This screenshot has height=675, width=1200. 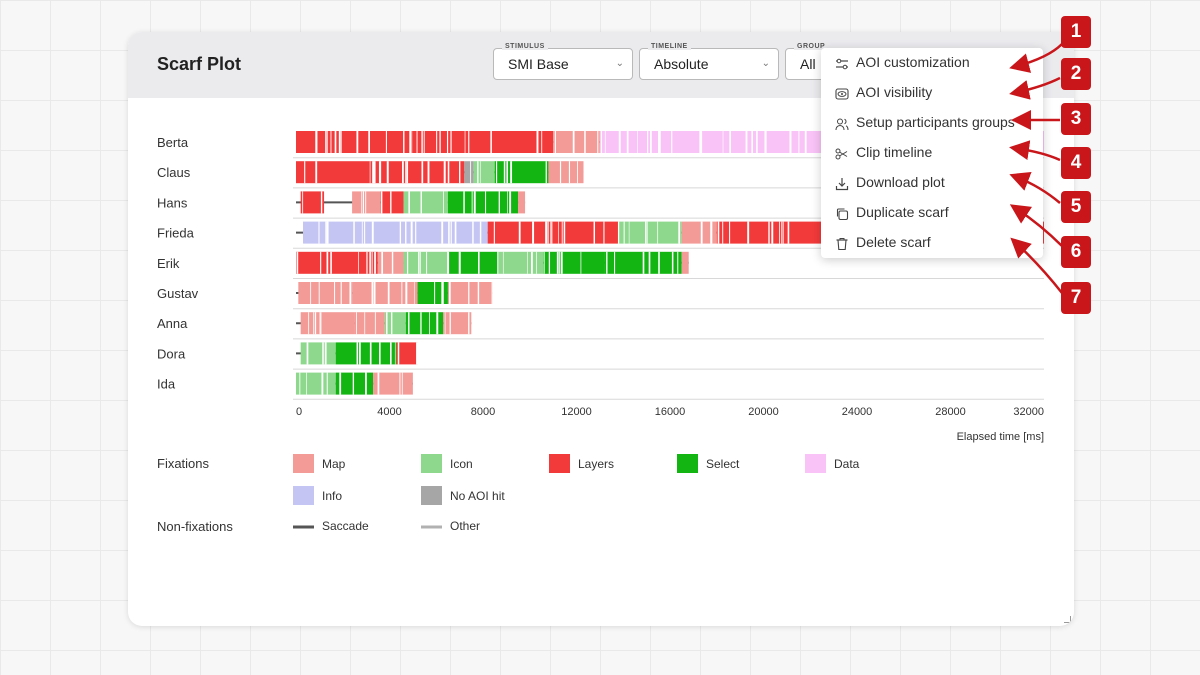 I want to click on callout-badge-7: 7, so click(x=1076, y=298).